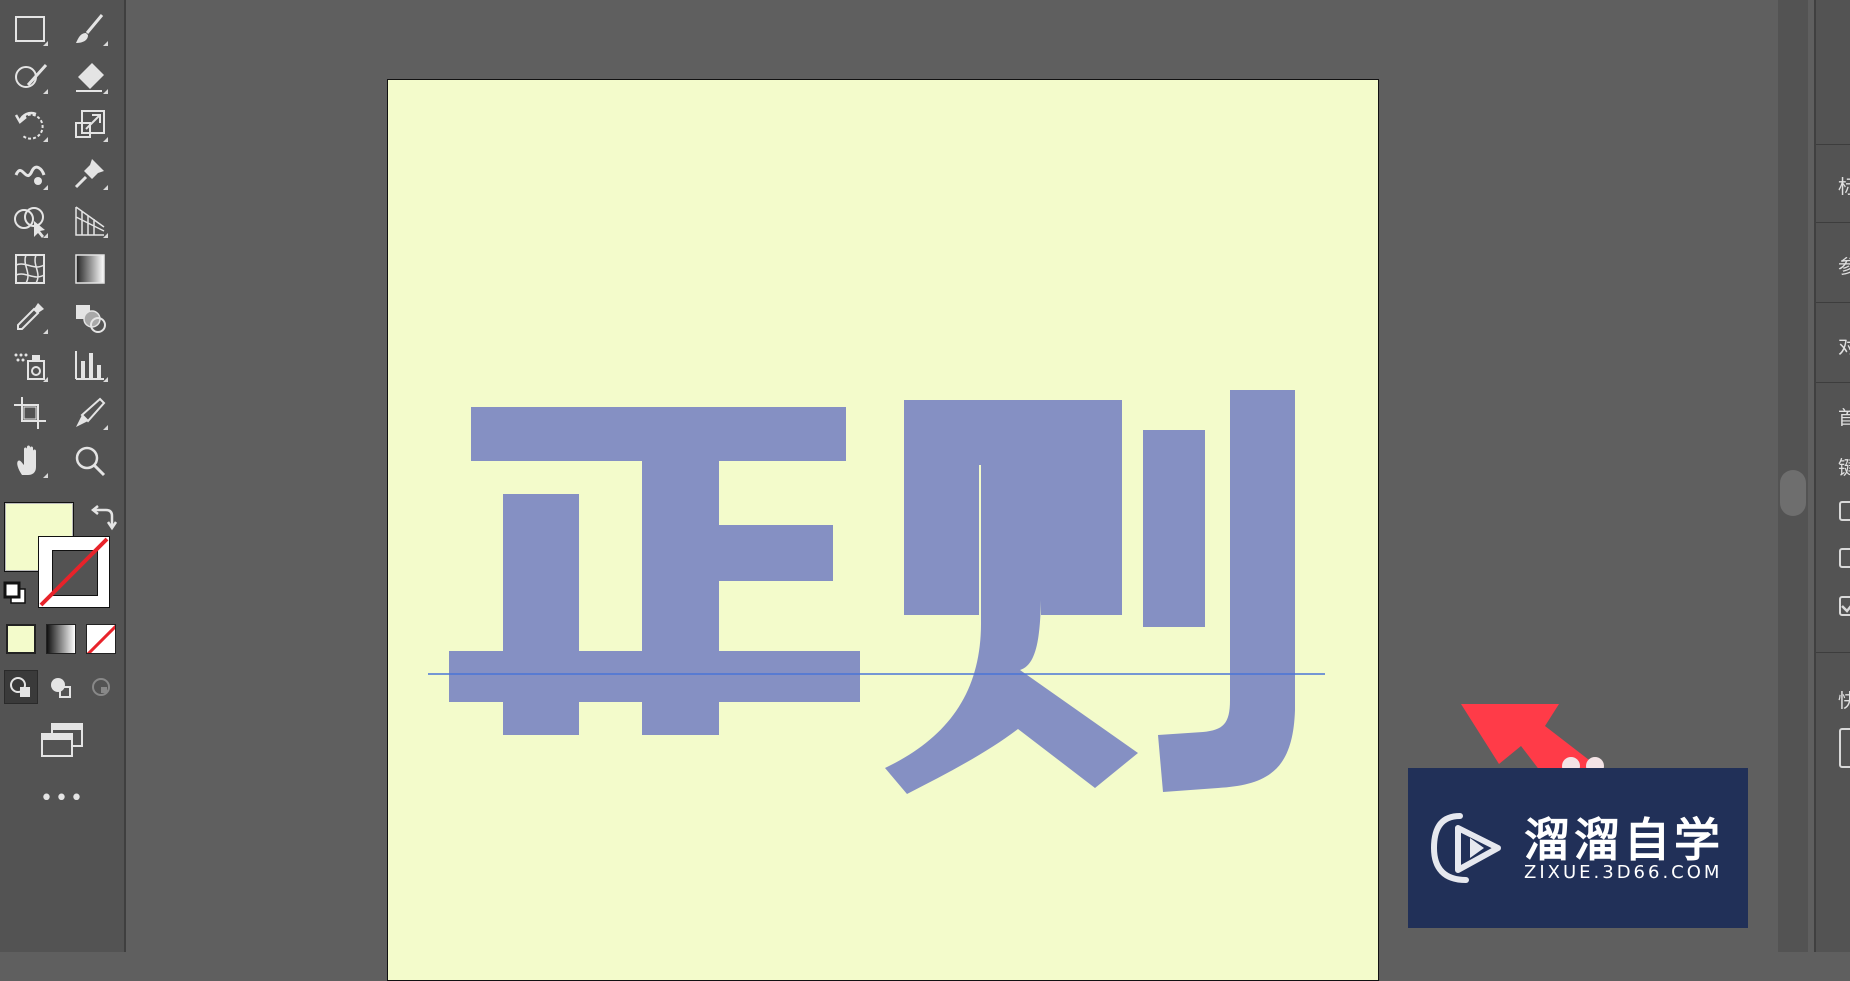  Describe the element at coordinates (90, 173) in the screenshot. I see `pin-tool` at that location.